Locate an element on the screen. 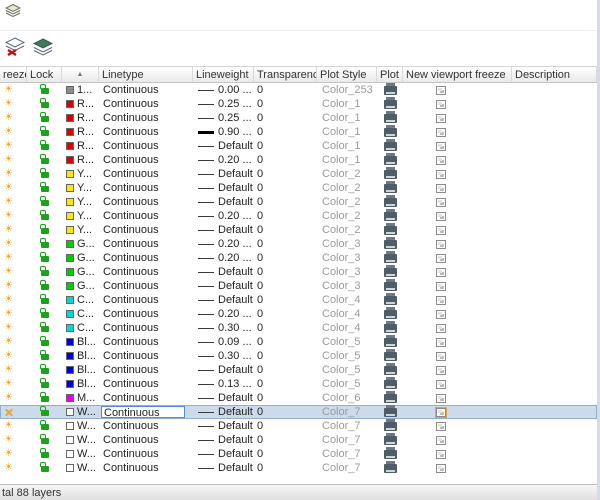 The height and width of the screenshot is (500, 600). layer-row: ☀ G... Continuous Default 0 Color_3 is located at coordinates (298, 272).